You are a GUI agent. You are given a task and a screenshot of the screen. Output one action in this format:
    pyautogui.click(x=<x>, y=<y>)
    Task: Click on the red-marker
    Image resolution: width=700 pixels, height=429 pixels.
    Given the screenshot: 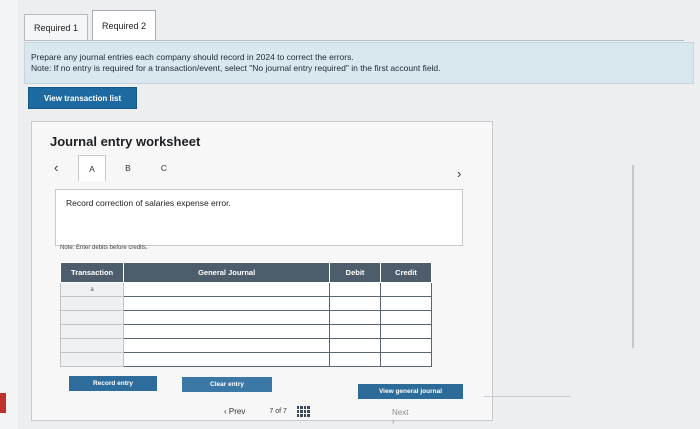 What is the action you would take?
    pyautogui.click(x=3, y=403)
    